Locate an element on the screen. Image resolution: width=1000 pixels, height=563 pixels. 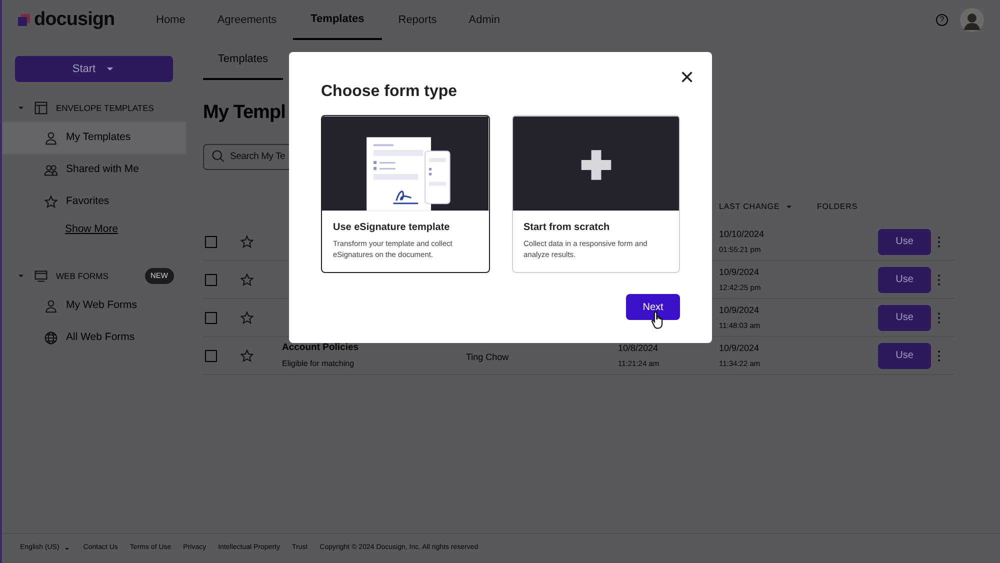
dialog-title: Choose form type is located at coordinates (389, 92).